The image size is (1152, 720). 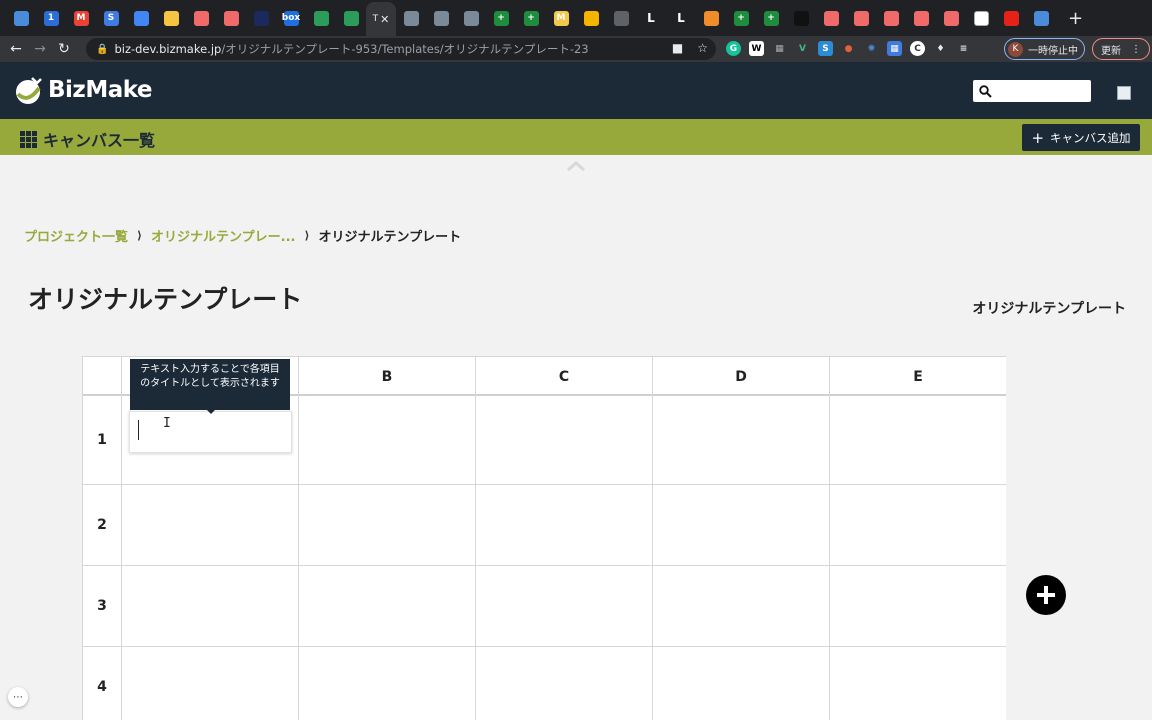 What do you see at coordinates (576, 166) in the screenshot?
I see `chevron-up-icon` at bounding box center [576, 166].